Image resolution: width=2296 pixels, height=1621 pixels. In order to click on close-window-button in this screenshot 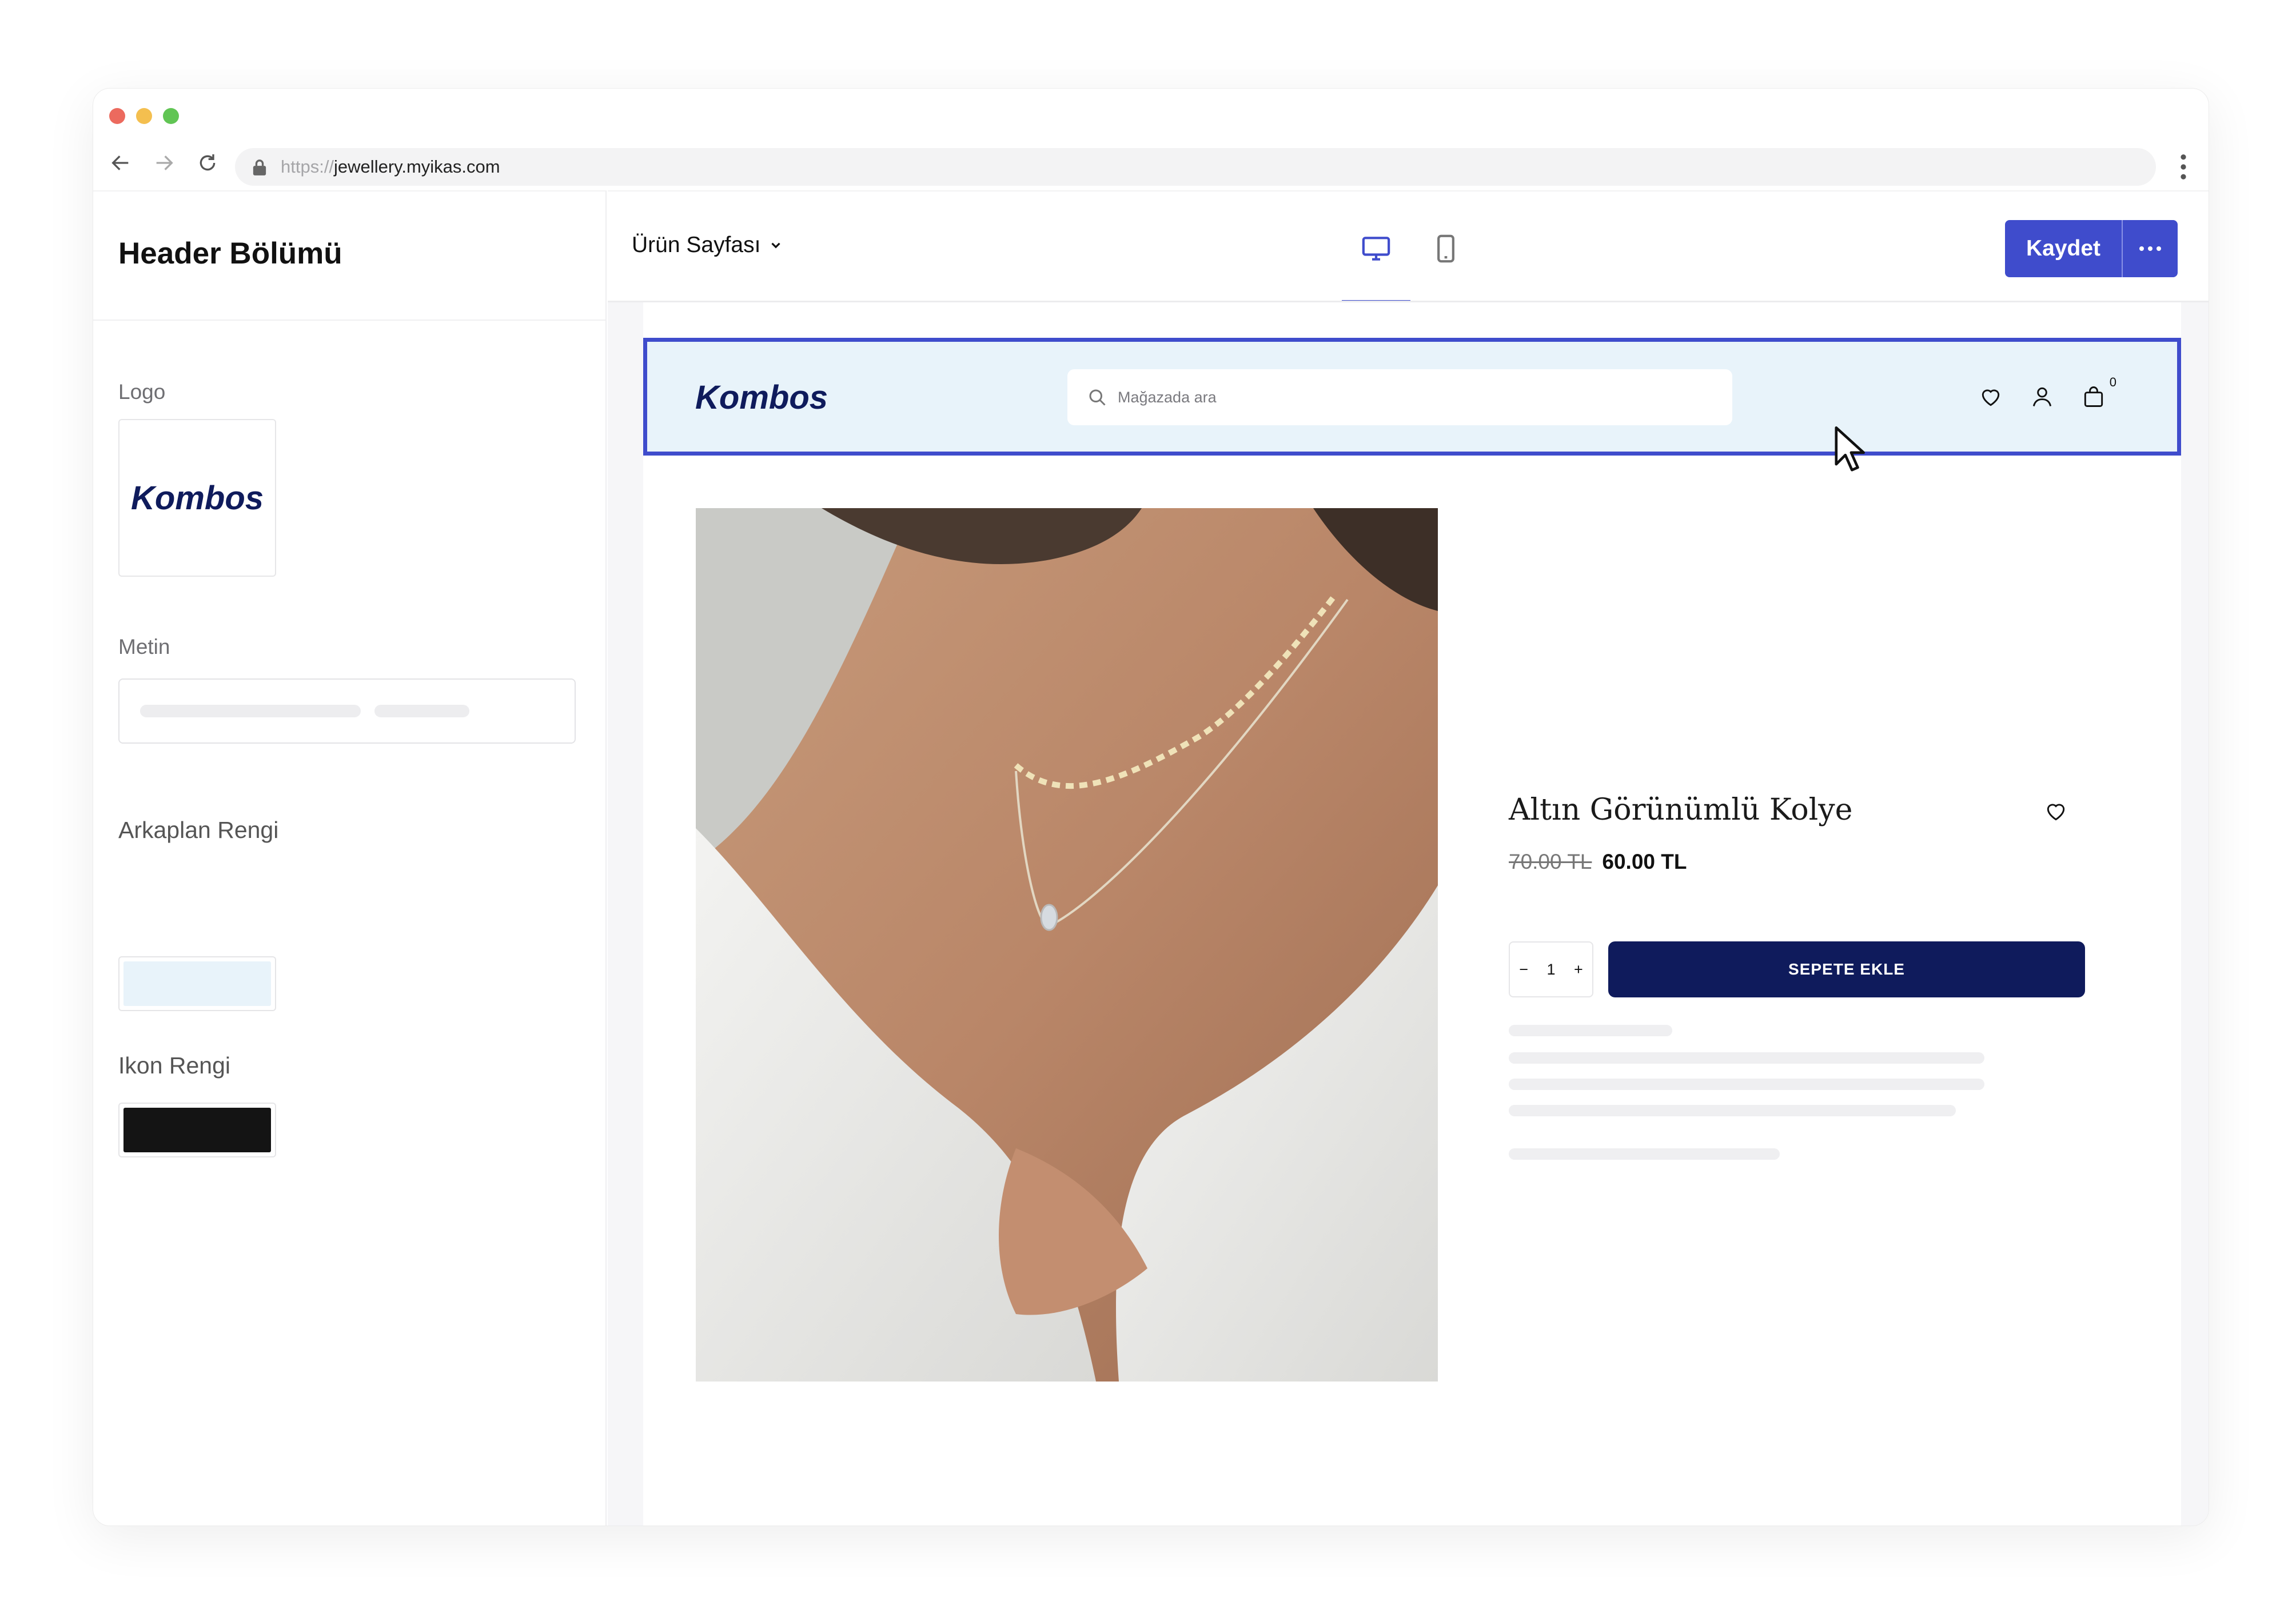, I will do `click(117, 116)`.